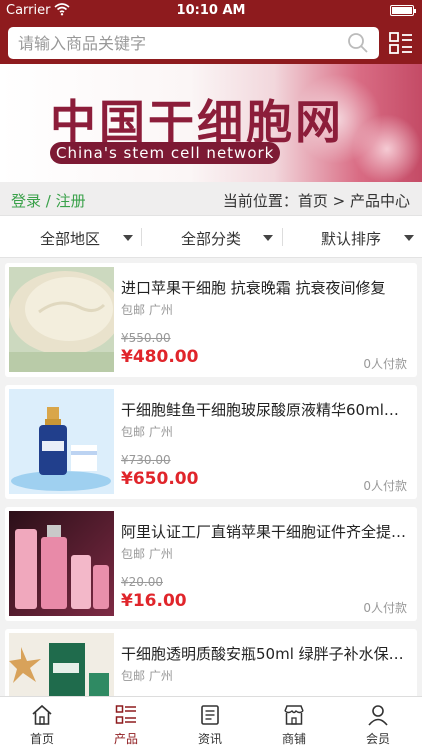  I want to click on tab-label: 首页, so click(41, 739).